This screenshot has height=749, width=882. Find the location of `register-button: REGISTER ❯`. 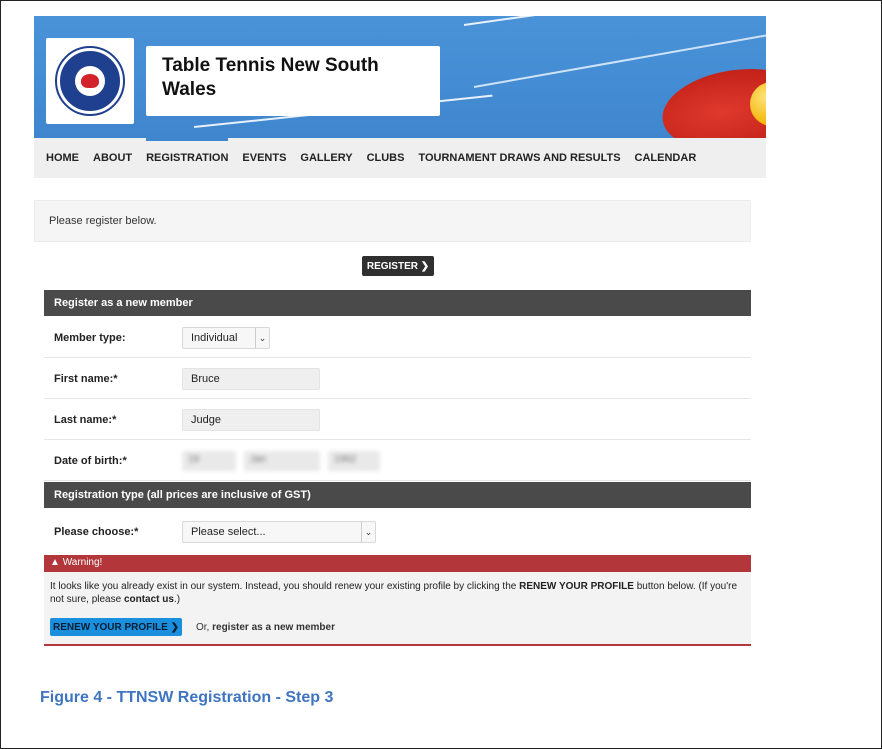

register-button: REGISTER ❯ is located at coordinates (398, 266).